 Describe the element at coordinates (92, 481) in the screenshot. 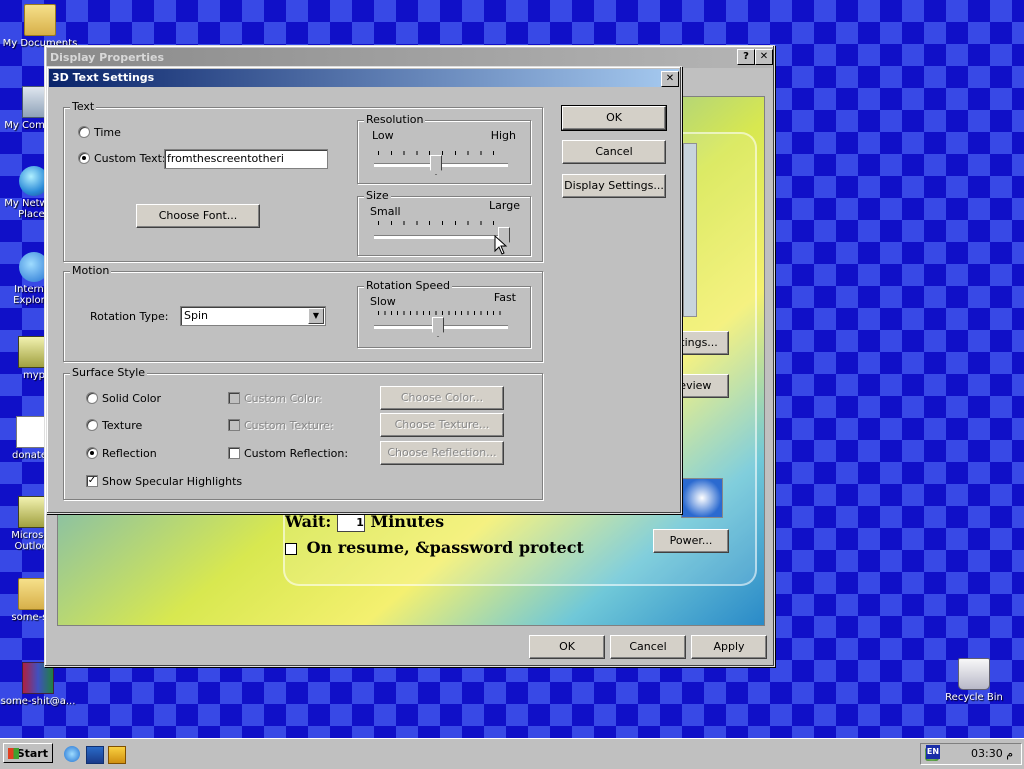

I see `show-specular-checkbox: ✓` at that location.